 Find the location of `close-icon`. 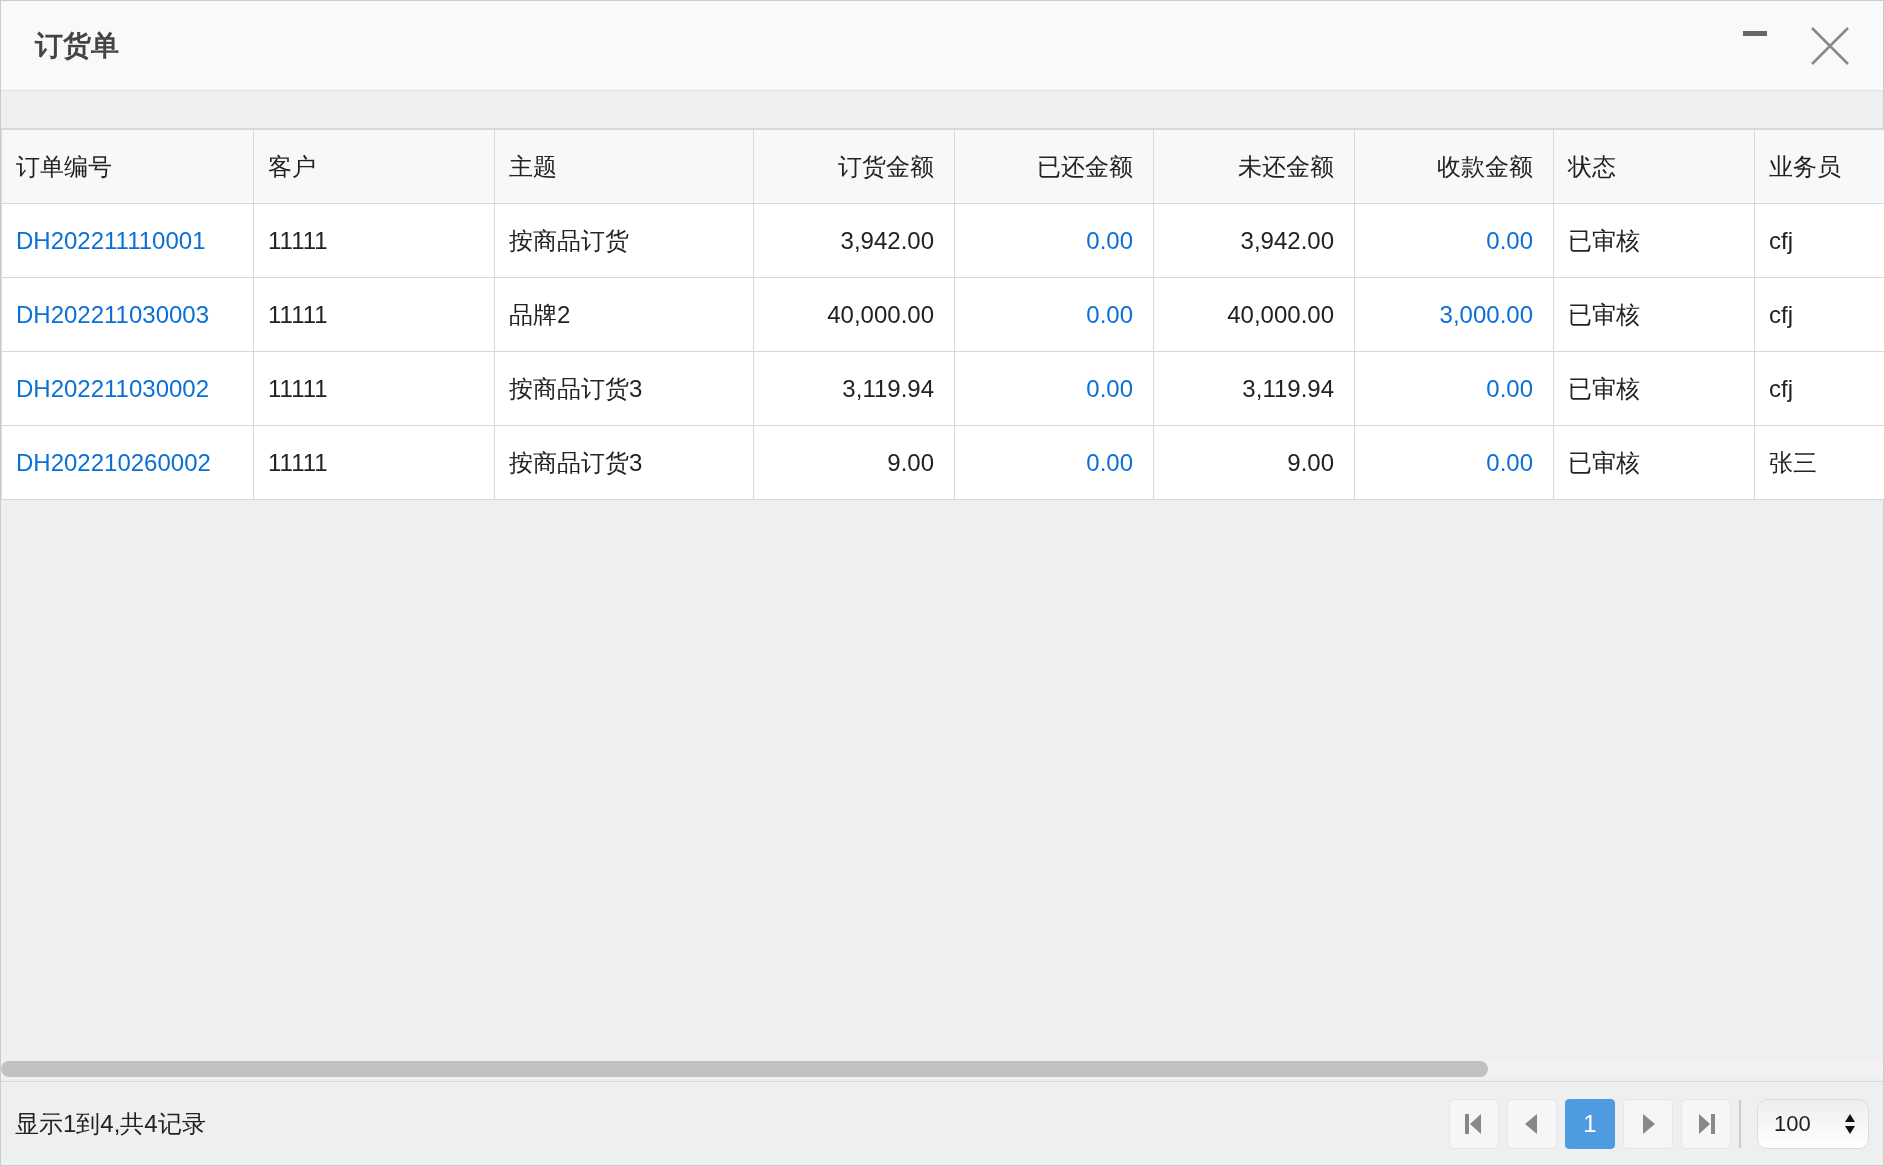

close-icon is located at coordinates (1830, 45).